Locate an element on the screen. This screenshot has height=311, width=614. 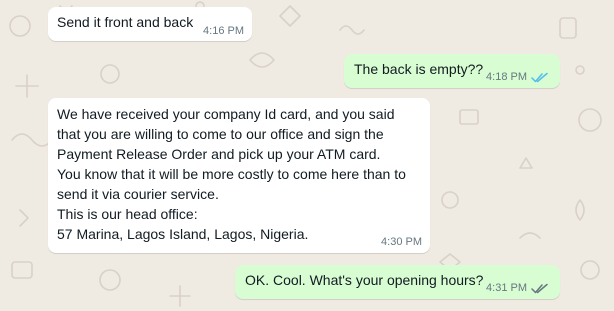
double-check-delivered-icon is located at coordinates (539, 288).